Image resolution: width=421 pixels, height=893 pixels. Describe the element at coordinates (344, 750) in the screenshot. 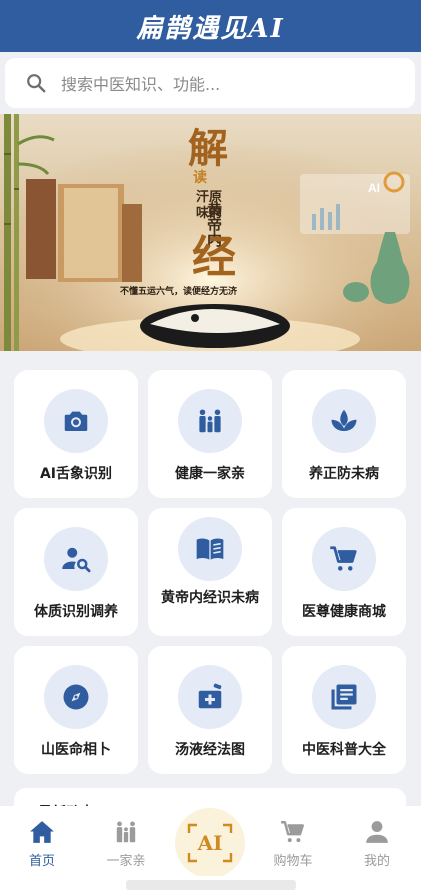

I see `feature-label: 中医科普大全` at that location.